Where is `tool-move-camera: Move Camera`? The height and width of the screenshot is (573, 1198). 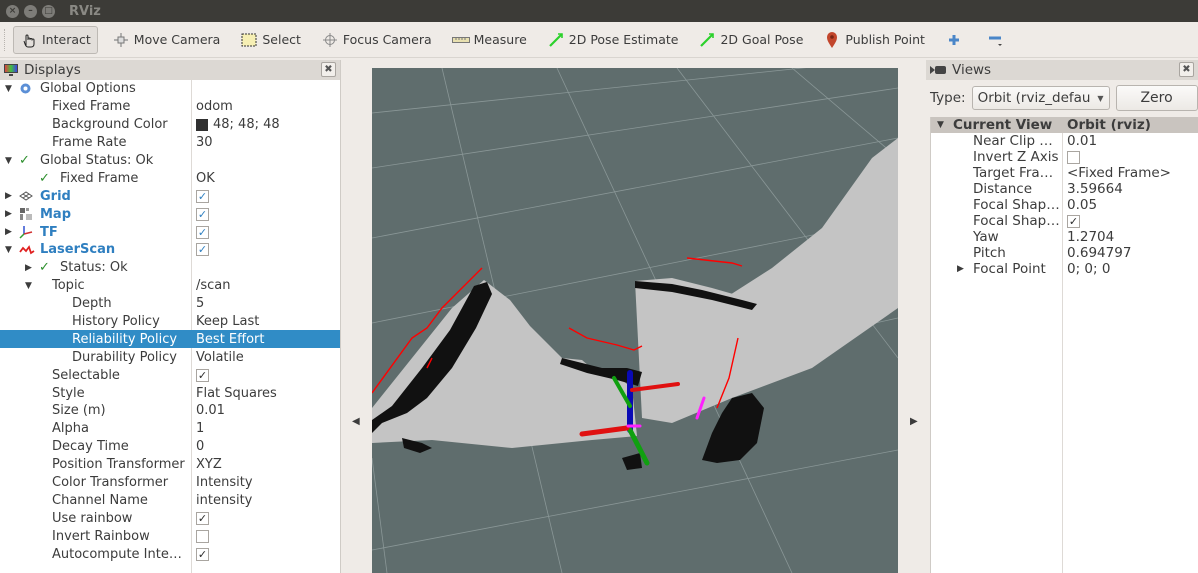 tool-move-camera: Move Camera is located at coordinates (166, 40).